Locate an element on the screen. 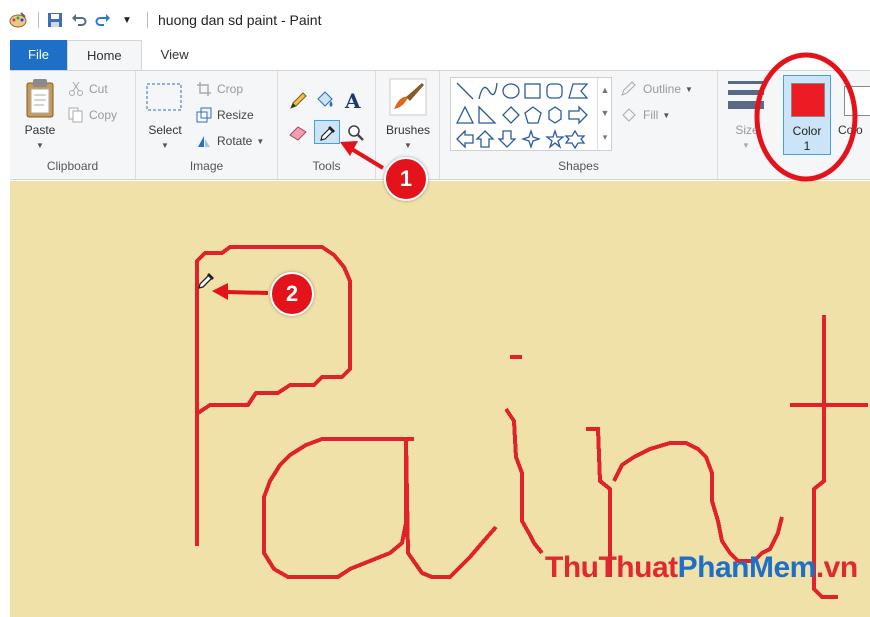 This screenshot has height=617, width=870. cut-label: Cut is located at coordinates (98, 89).